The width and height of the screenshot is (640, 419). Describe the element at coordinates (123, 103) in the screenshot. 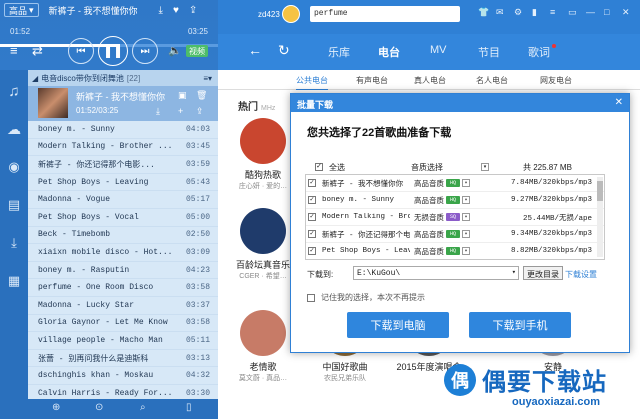

I see `current-track: 新裤子 - 我不想懂你你 01:52/03:25 ▣ 🗑 ⤓ + ⇪` at that location.